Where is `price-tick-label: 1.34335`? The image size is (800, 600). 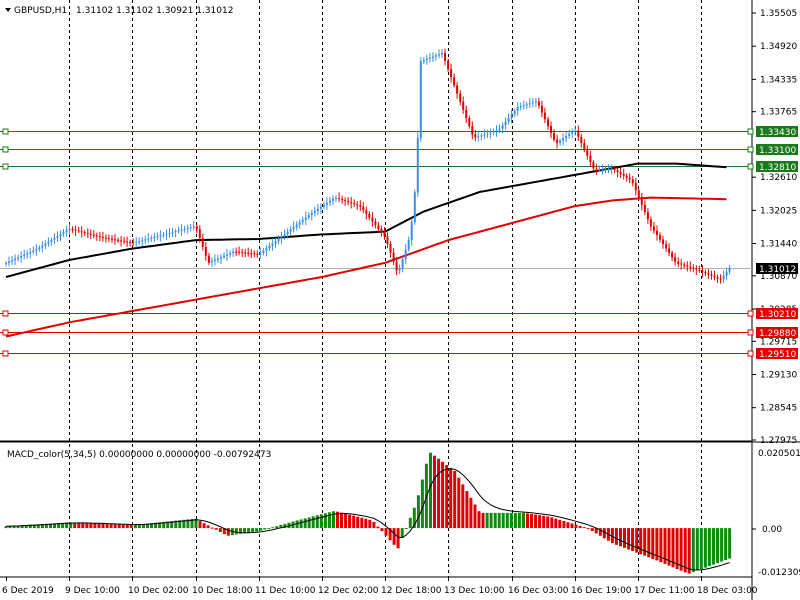
price-tick-label: 1.34335 is located at coordinates (778, 80).